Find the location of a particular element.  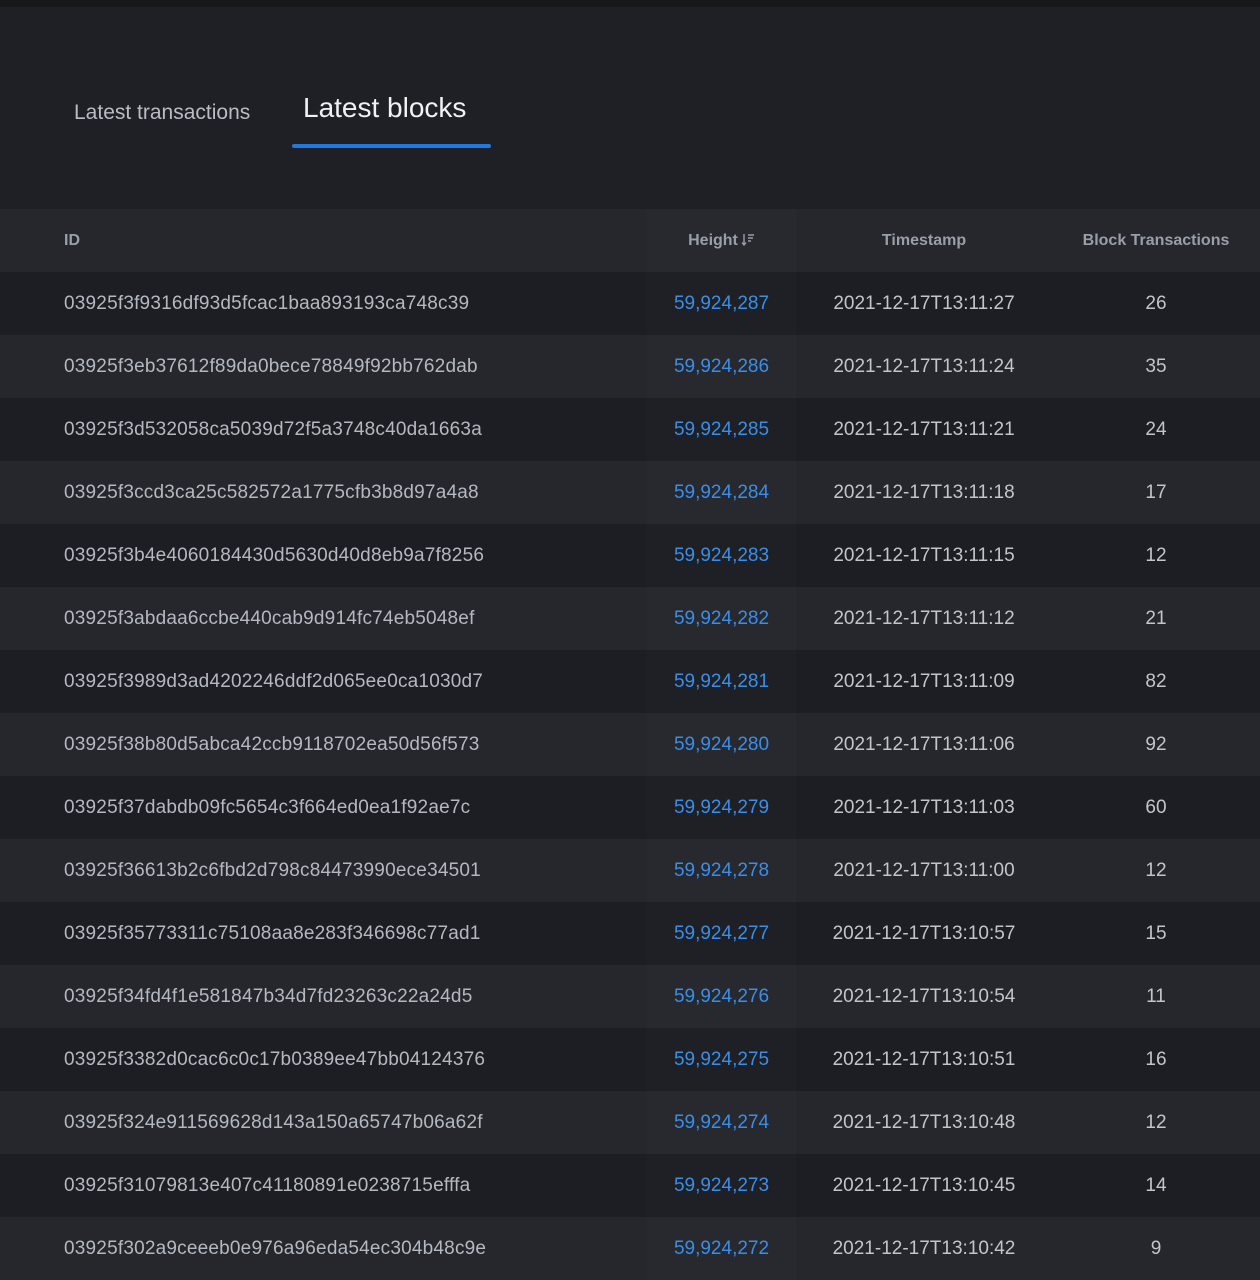

block-timestamp-cell: 2021-12-17T13:11:00 is located at coordinates (924, 870).